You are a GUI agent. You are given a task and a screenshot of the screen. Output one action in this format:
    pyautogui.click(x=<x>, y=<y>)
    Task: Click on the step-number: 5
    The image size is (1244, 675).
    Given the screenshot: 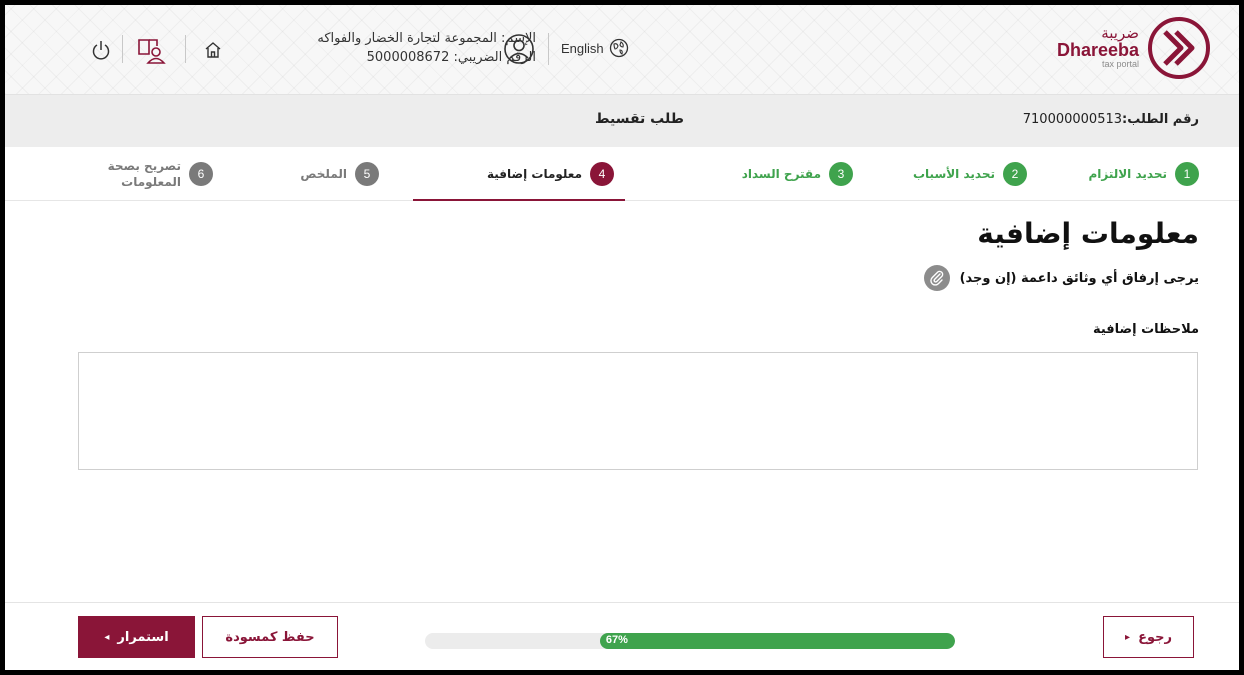 What is the action you would take?
    pyautogui.click(x=367, y=174)
    